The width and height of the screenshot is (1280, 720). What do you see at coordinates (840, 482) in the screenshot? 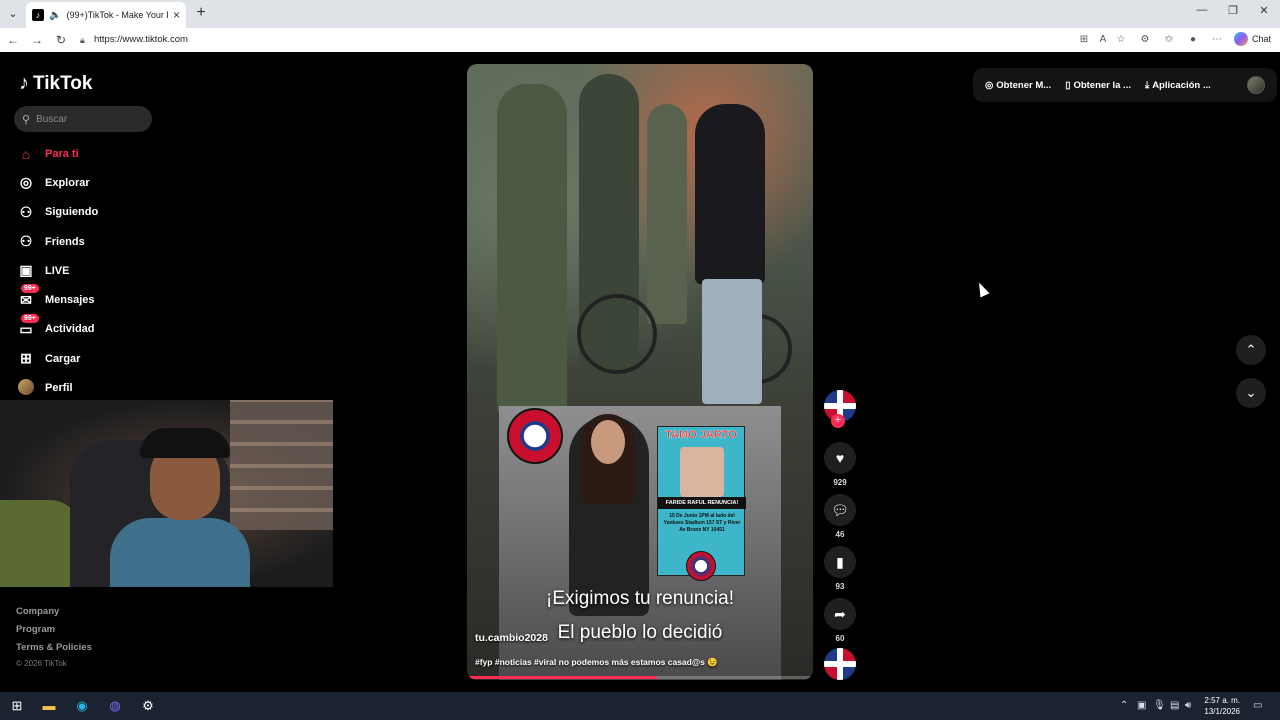
I see `like-count: 929` at bounding box center [840, 482].